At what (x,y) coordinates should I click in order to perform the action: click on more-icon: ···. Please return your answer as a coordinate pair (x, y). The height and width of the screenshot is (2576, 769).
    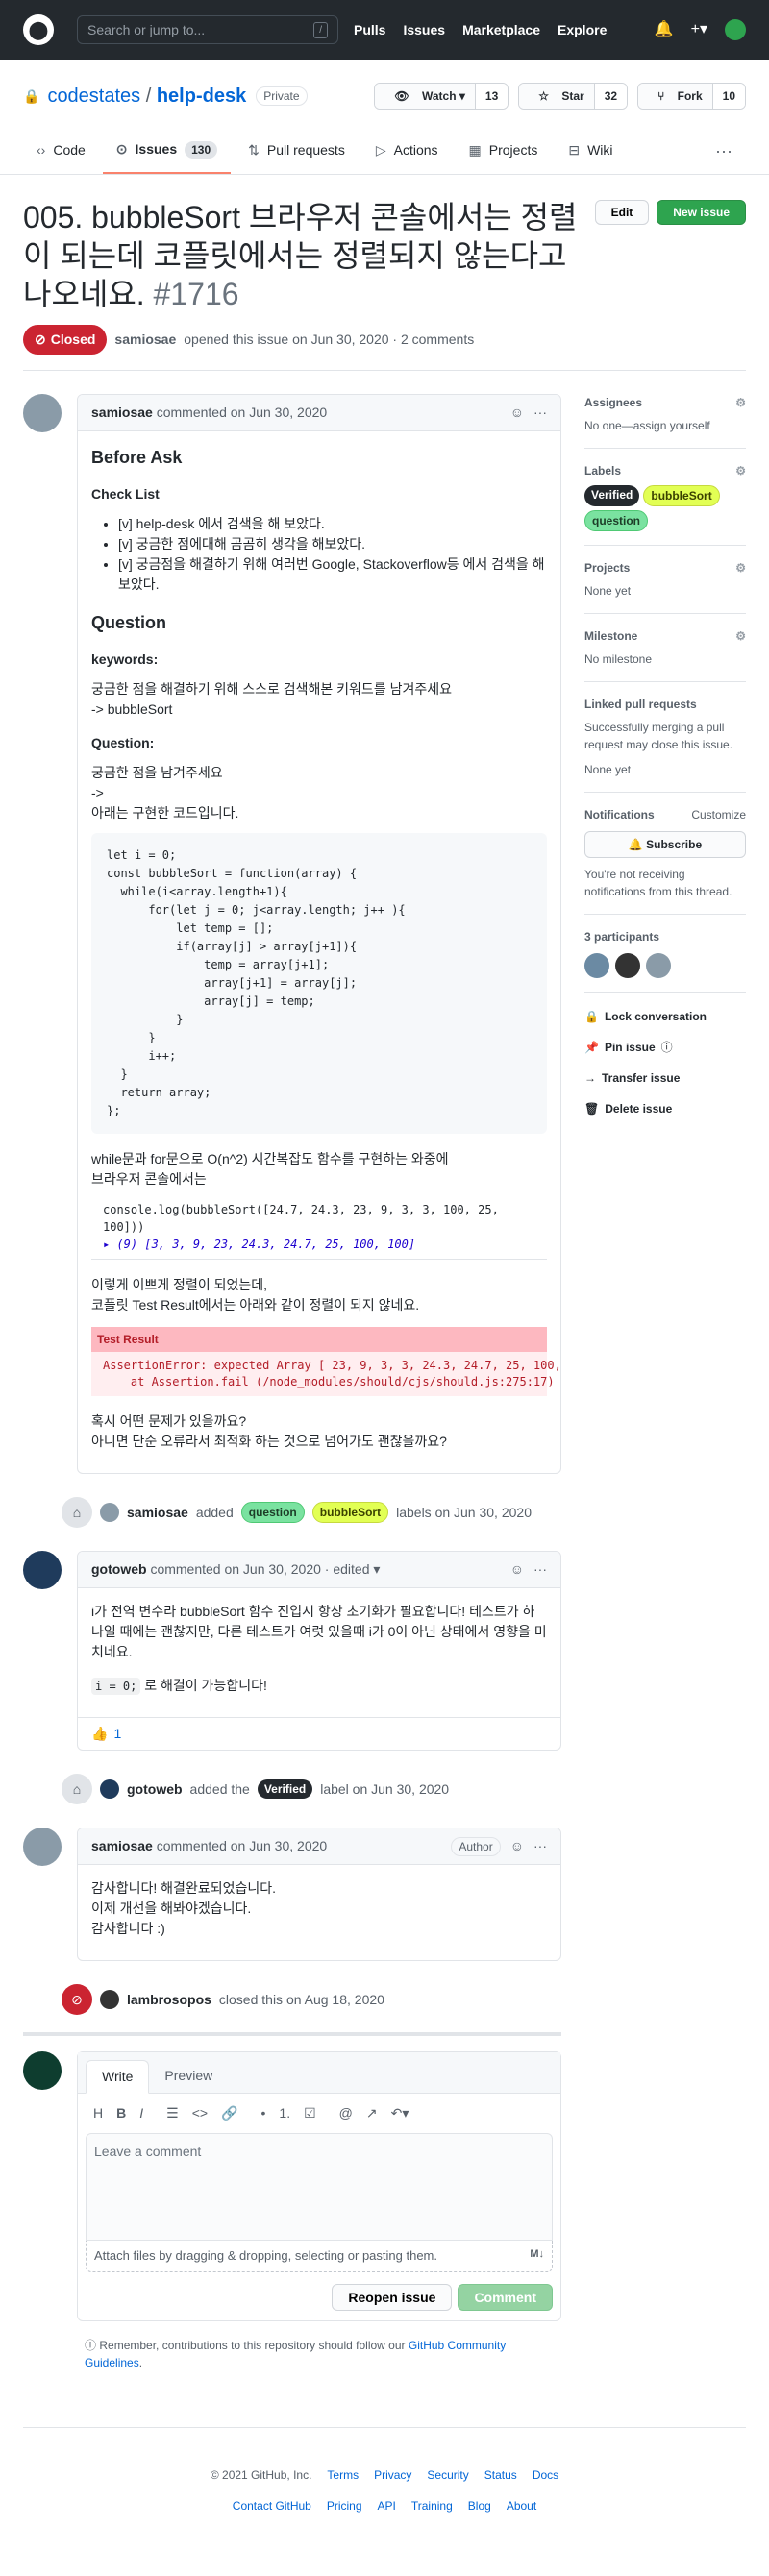
    Looking at the image, I should click on (724, 151).